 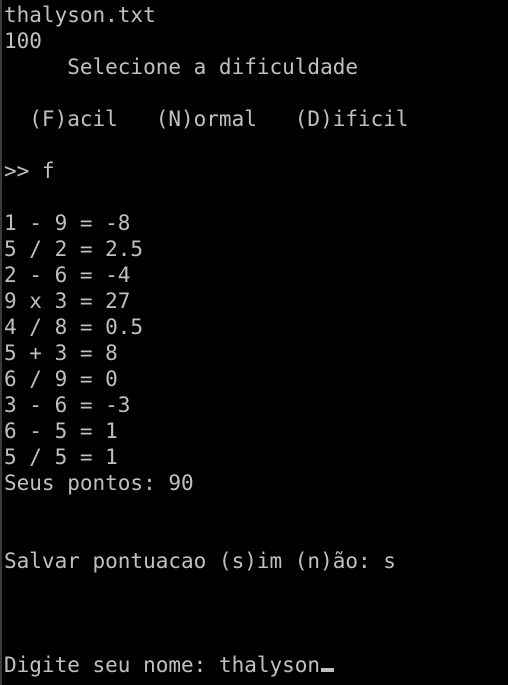 I want to click on equation-line: 5 / 5 = 1, so click(x=61, y=457).